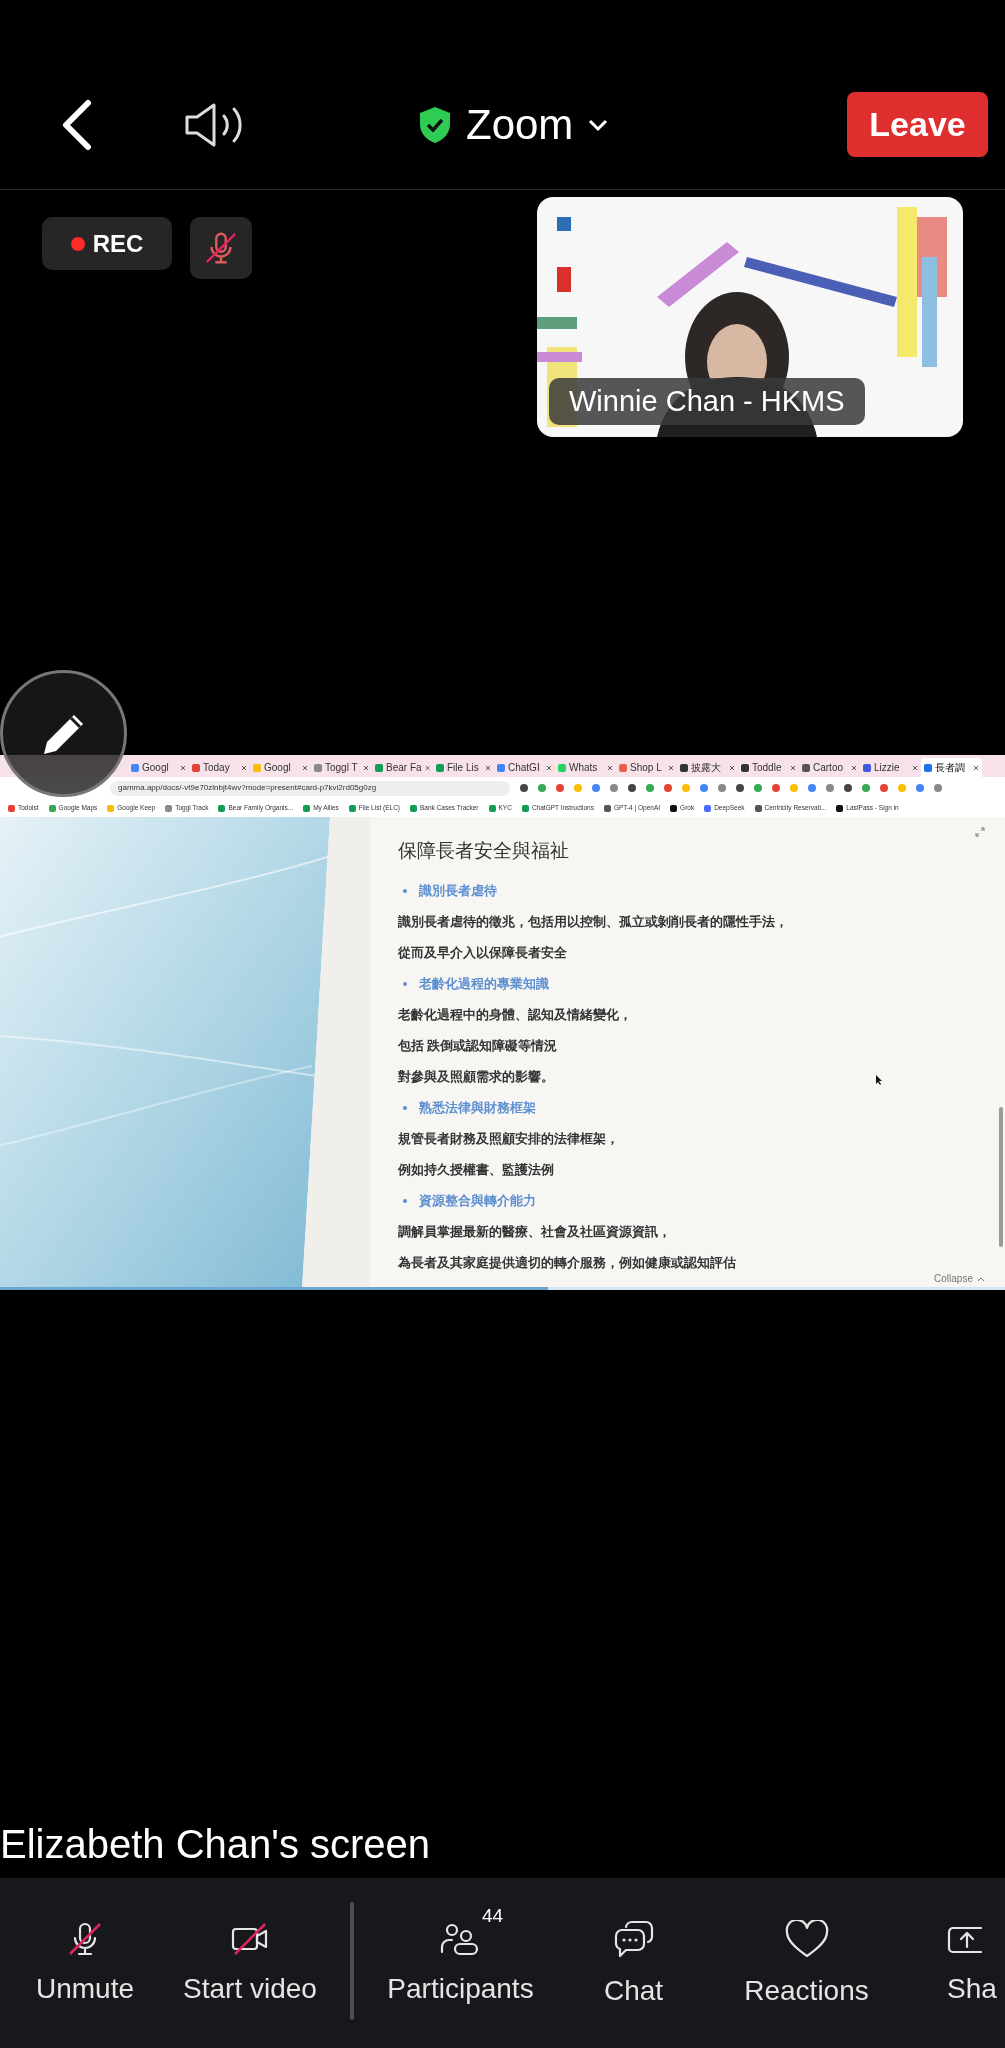  Describe the element at coordinates (77, 124) in the screenshot. I see `back-icon` at that location.